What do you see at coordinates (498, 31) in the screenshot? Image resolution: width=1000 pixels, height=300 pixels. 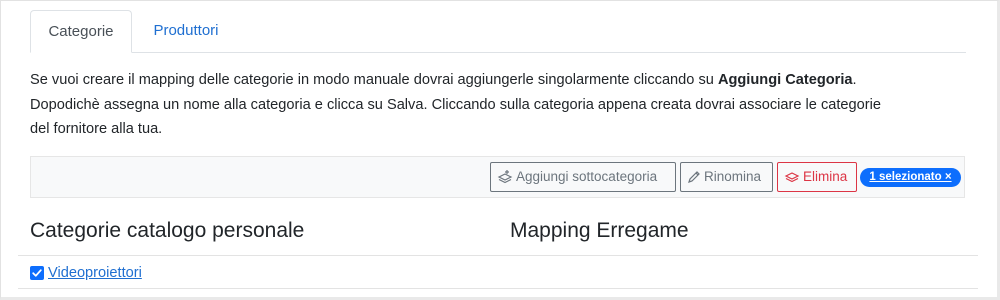 I see `tab-bar: Categorie Produttori` at bounding box center [498, 31].